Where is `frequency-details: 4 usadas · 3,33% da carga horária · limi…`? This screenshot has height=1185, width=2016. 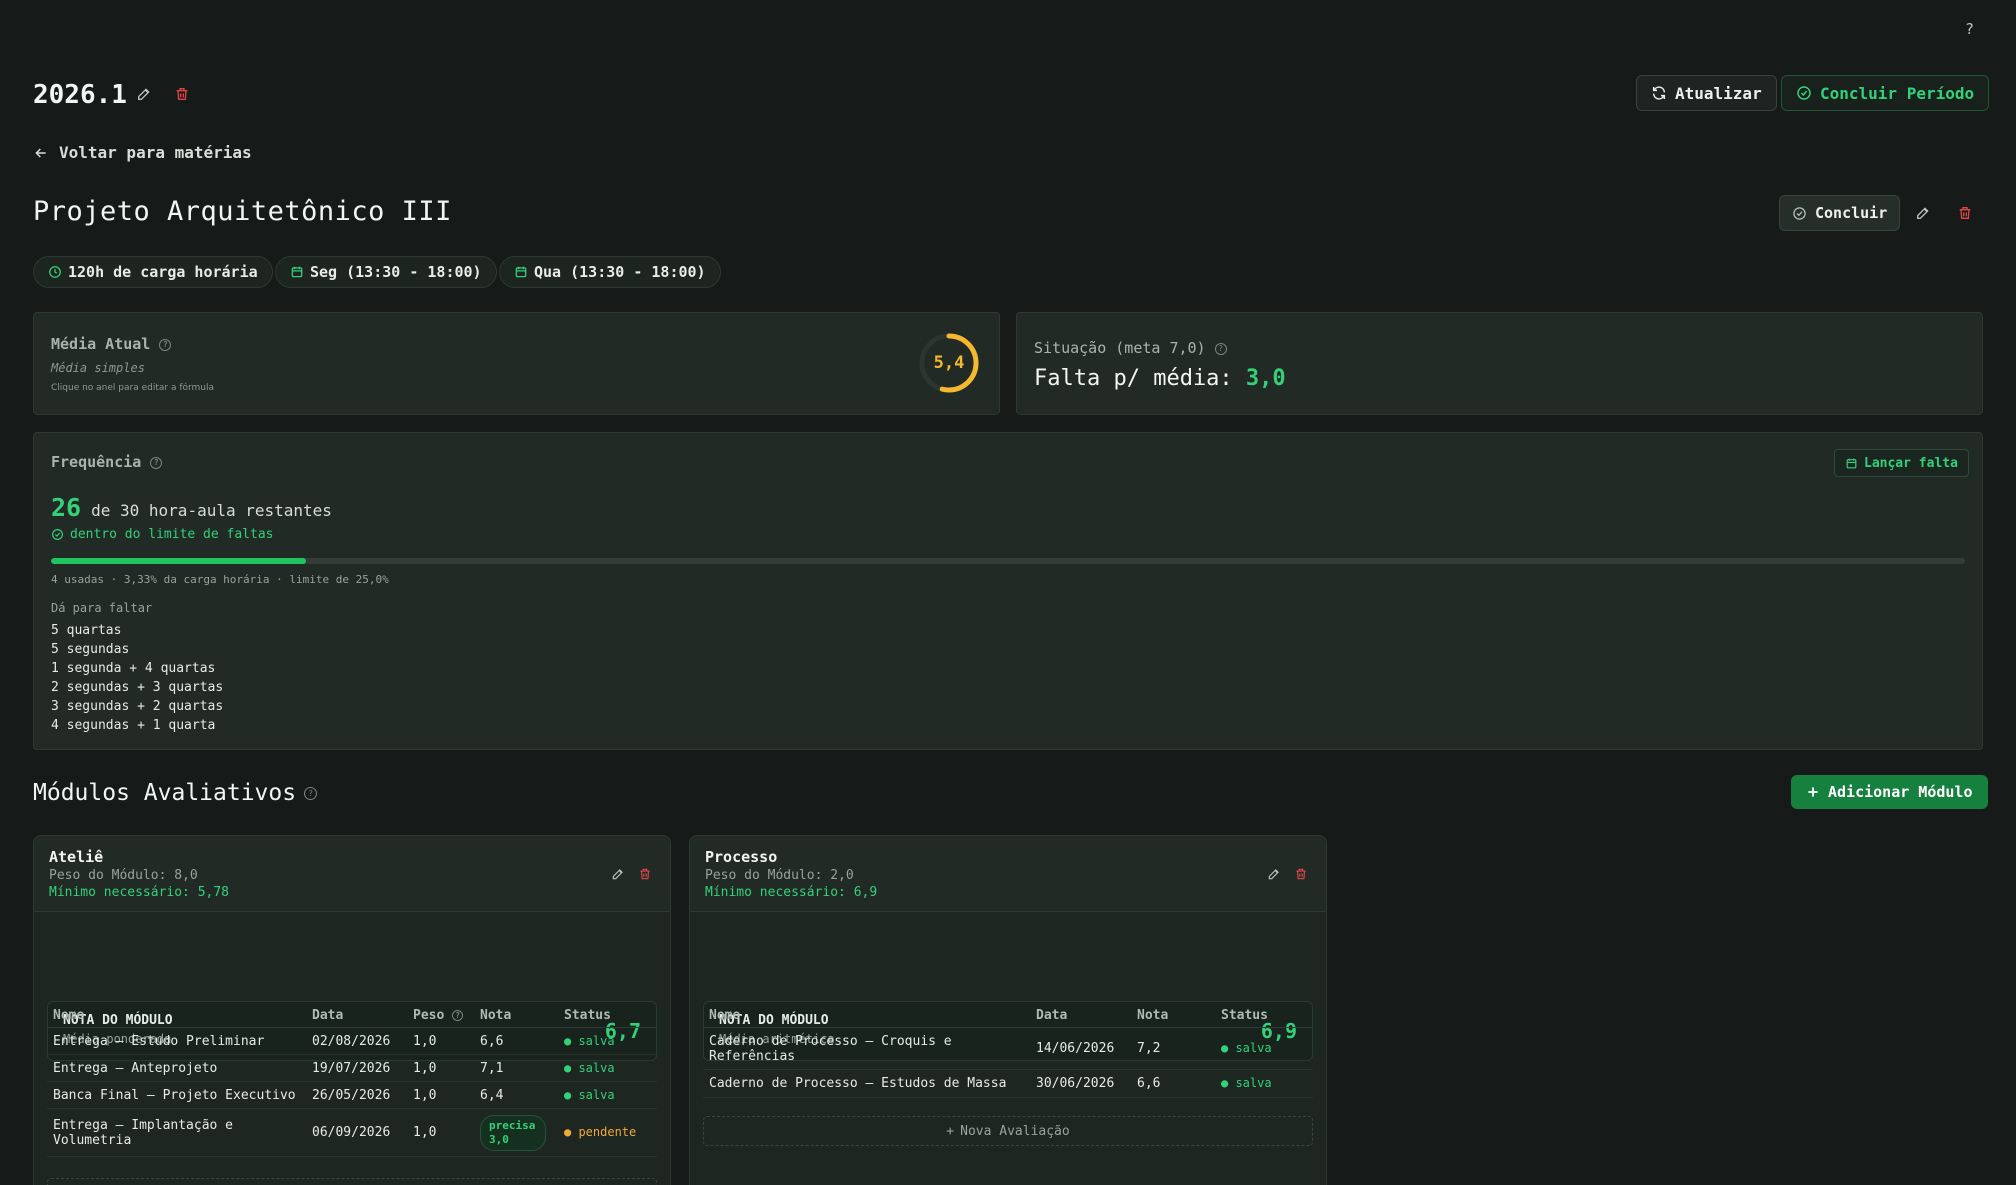
frequency-details: 4 usadas · 3,33% da carga horária · limi… is located at coordinates (220, 579).